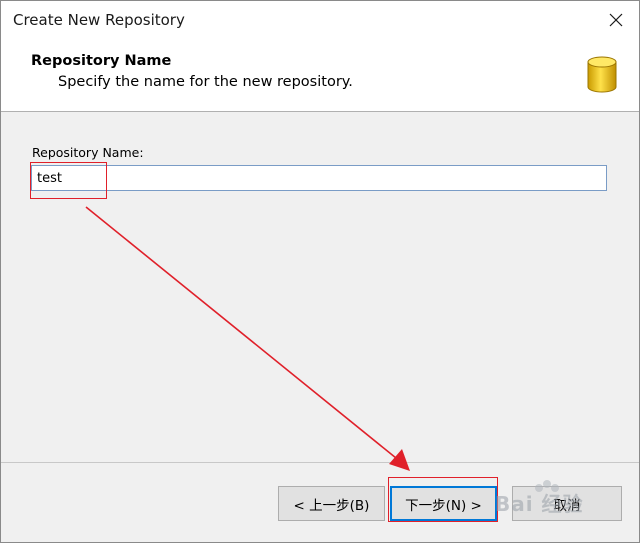 This screenshot has height=543, width=640. I want to click on database-icon, so click(602, 74).